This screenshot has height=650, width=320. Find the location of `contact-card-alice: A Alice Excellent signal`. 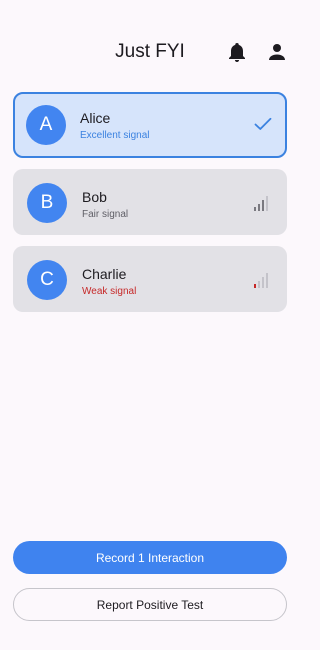

contact-card-alice: A Alice Excellent signal is located at coordinates (150, 125).